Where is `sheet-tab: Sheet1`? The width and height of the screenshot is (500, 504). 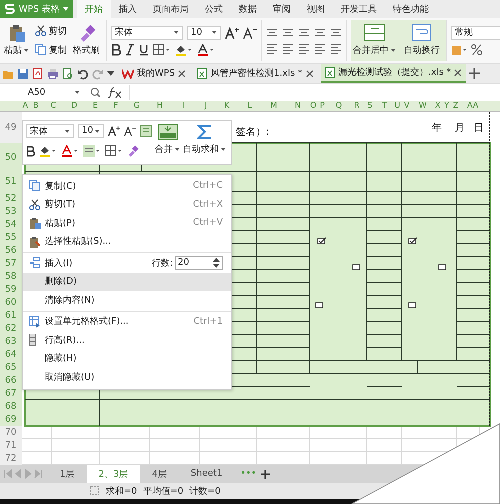
sheet-tab: Sheet1 is located at coordinates (206, 474).